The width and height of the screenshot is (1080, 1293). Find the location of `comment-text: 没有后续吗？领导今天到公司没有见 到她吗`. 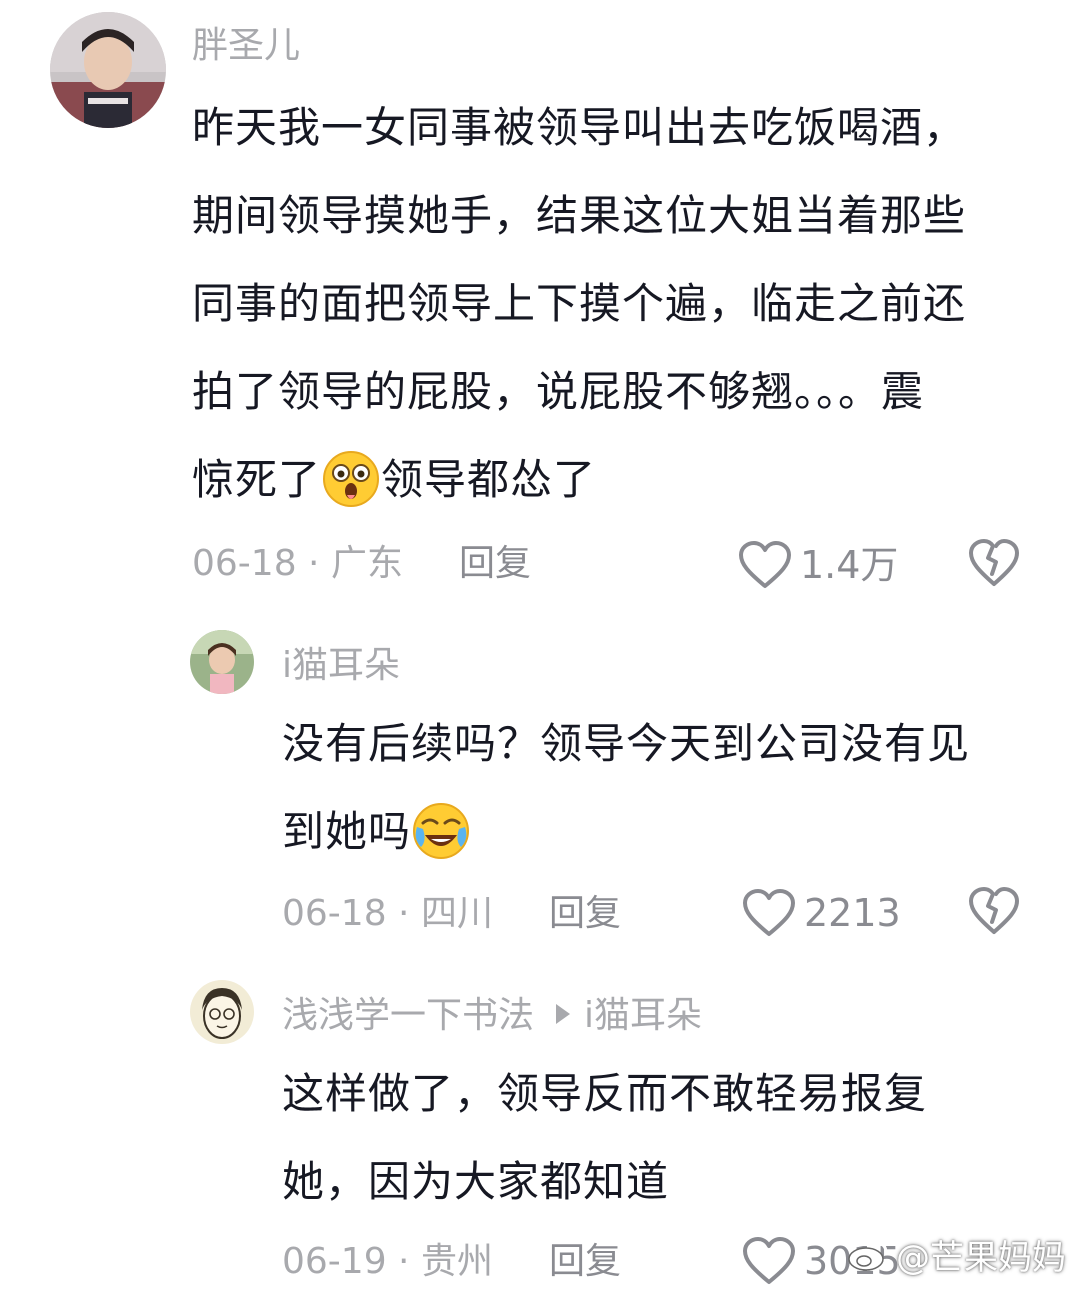

comment-text: 没有后续吗？领导今天到公司没有见 到她吗 is located at coordinates (652, 788).